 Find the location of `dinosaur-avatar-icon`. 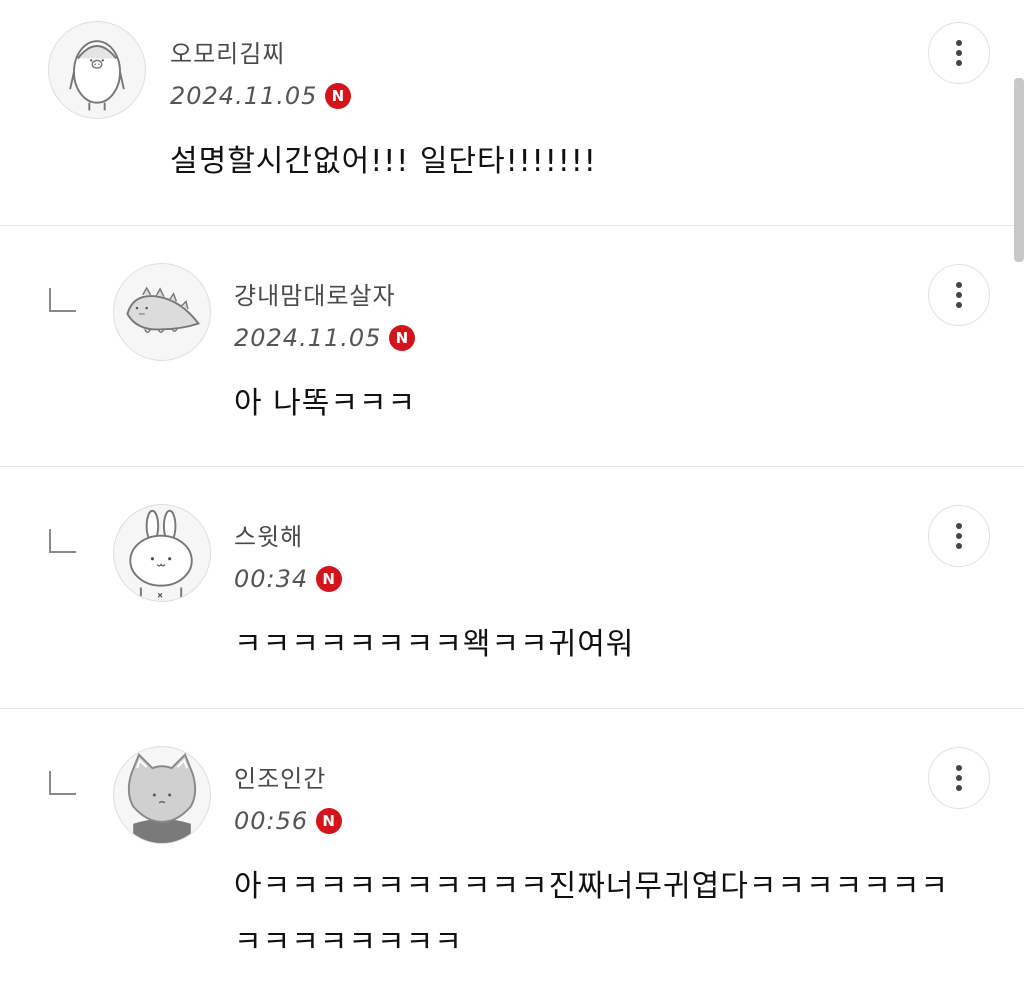

dinosaur-avatar-icon is located at coordinates (162, 312).